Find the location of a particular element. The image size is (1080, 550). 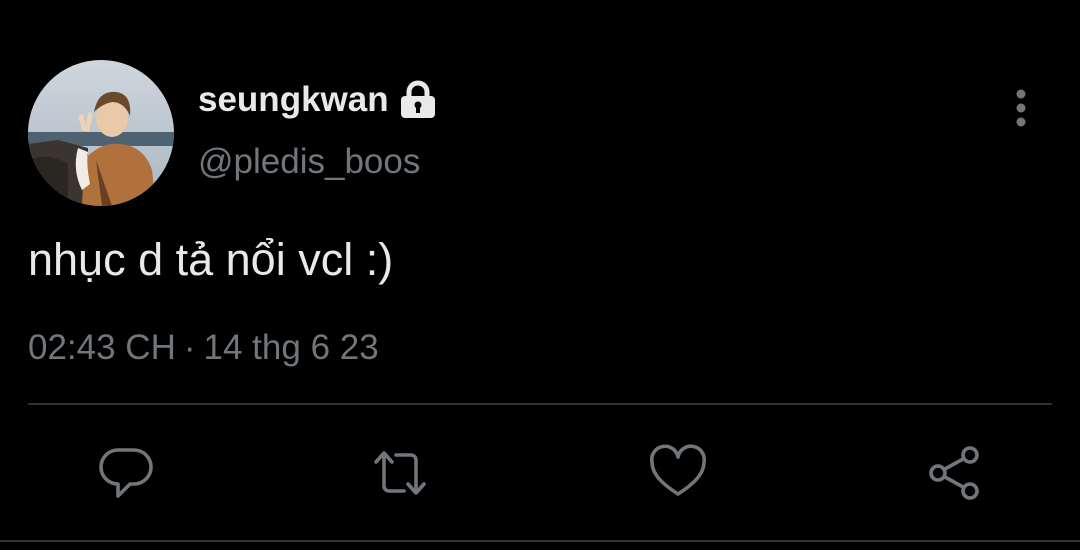

reply-icon is located at coordinates (126, 473).